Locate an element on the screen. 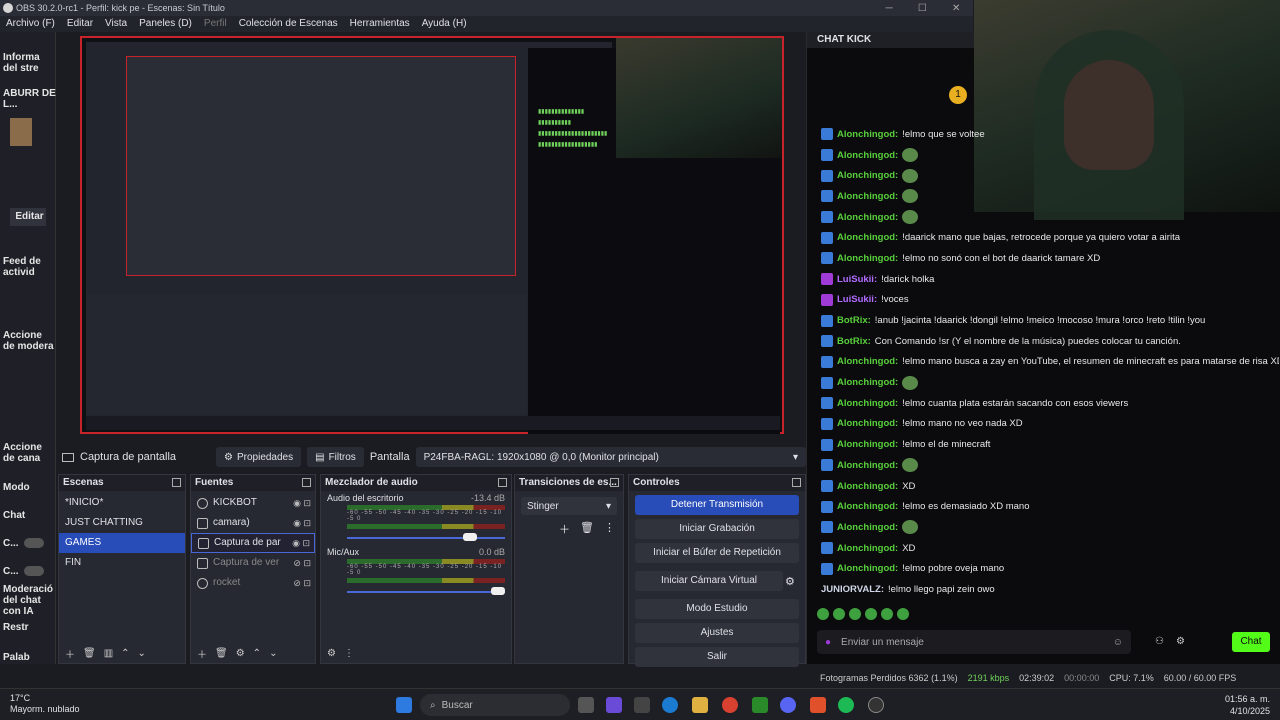 The image size is (1280, 720). explorer-icon is located at coordinates (700, 705).